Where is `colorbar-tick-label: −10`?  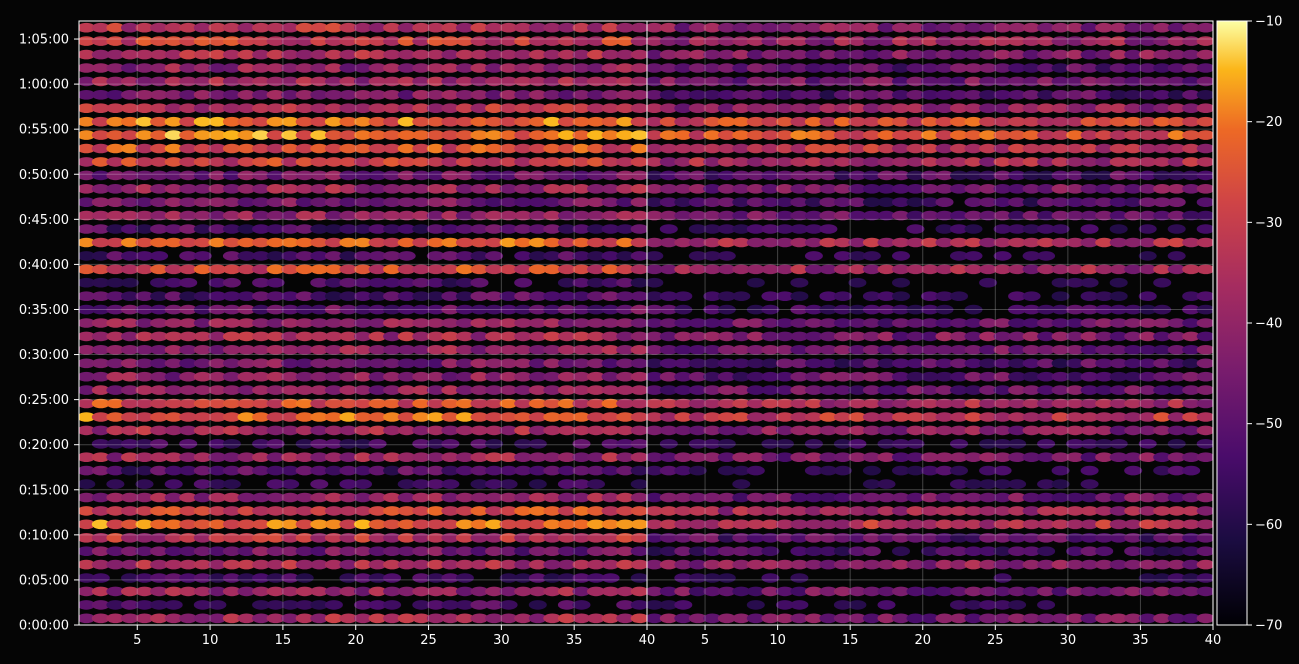
colorbar-tick-label: −10 is located at coordinates (1268, 22).